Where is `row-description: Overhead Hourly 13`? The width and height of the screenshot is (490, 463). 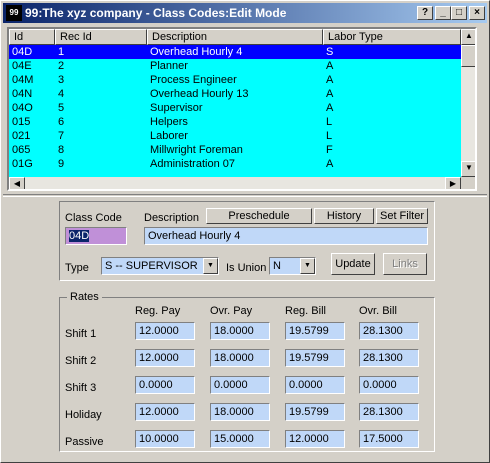
row-description: Overhead Hourly 13 is located at coordinates (199, 94).